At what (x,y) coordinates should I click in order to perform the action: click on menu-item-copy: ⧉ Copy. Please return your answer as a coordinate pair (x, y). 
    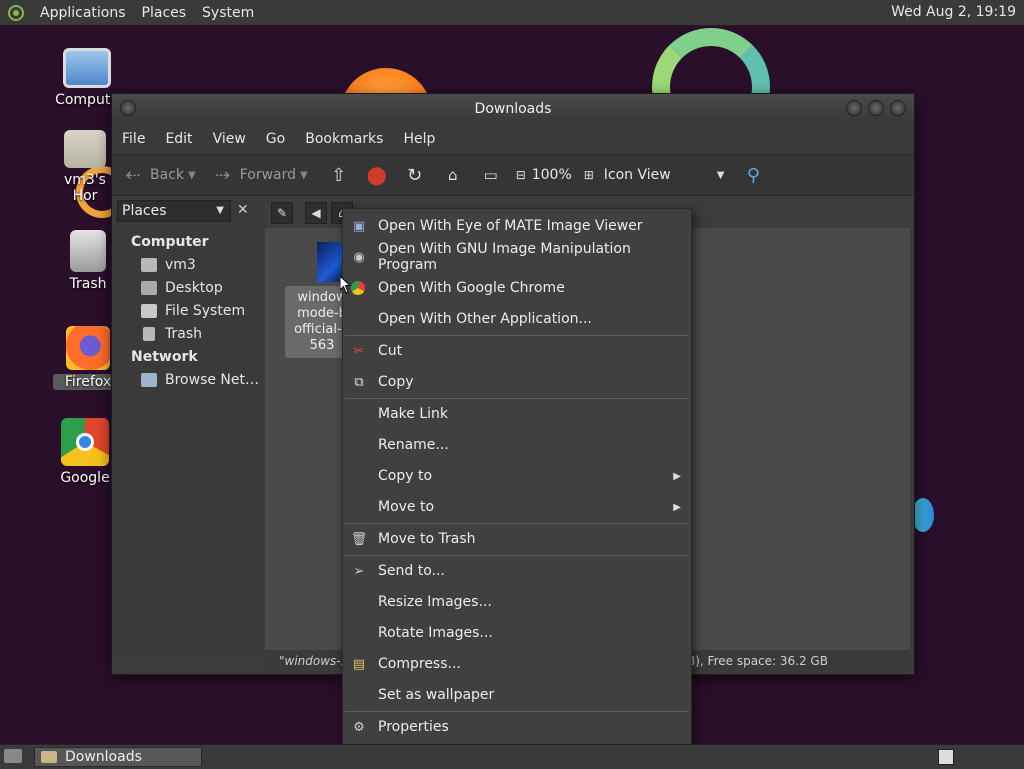
    Looking at the image, I should click on (517, 382).